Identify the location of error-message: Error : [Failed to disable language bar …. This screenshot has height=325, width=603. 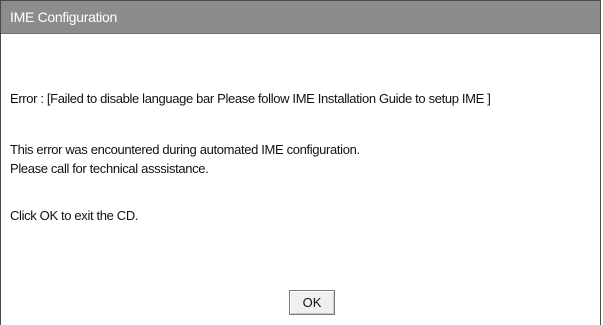
(250, 98).